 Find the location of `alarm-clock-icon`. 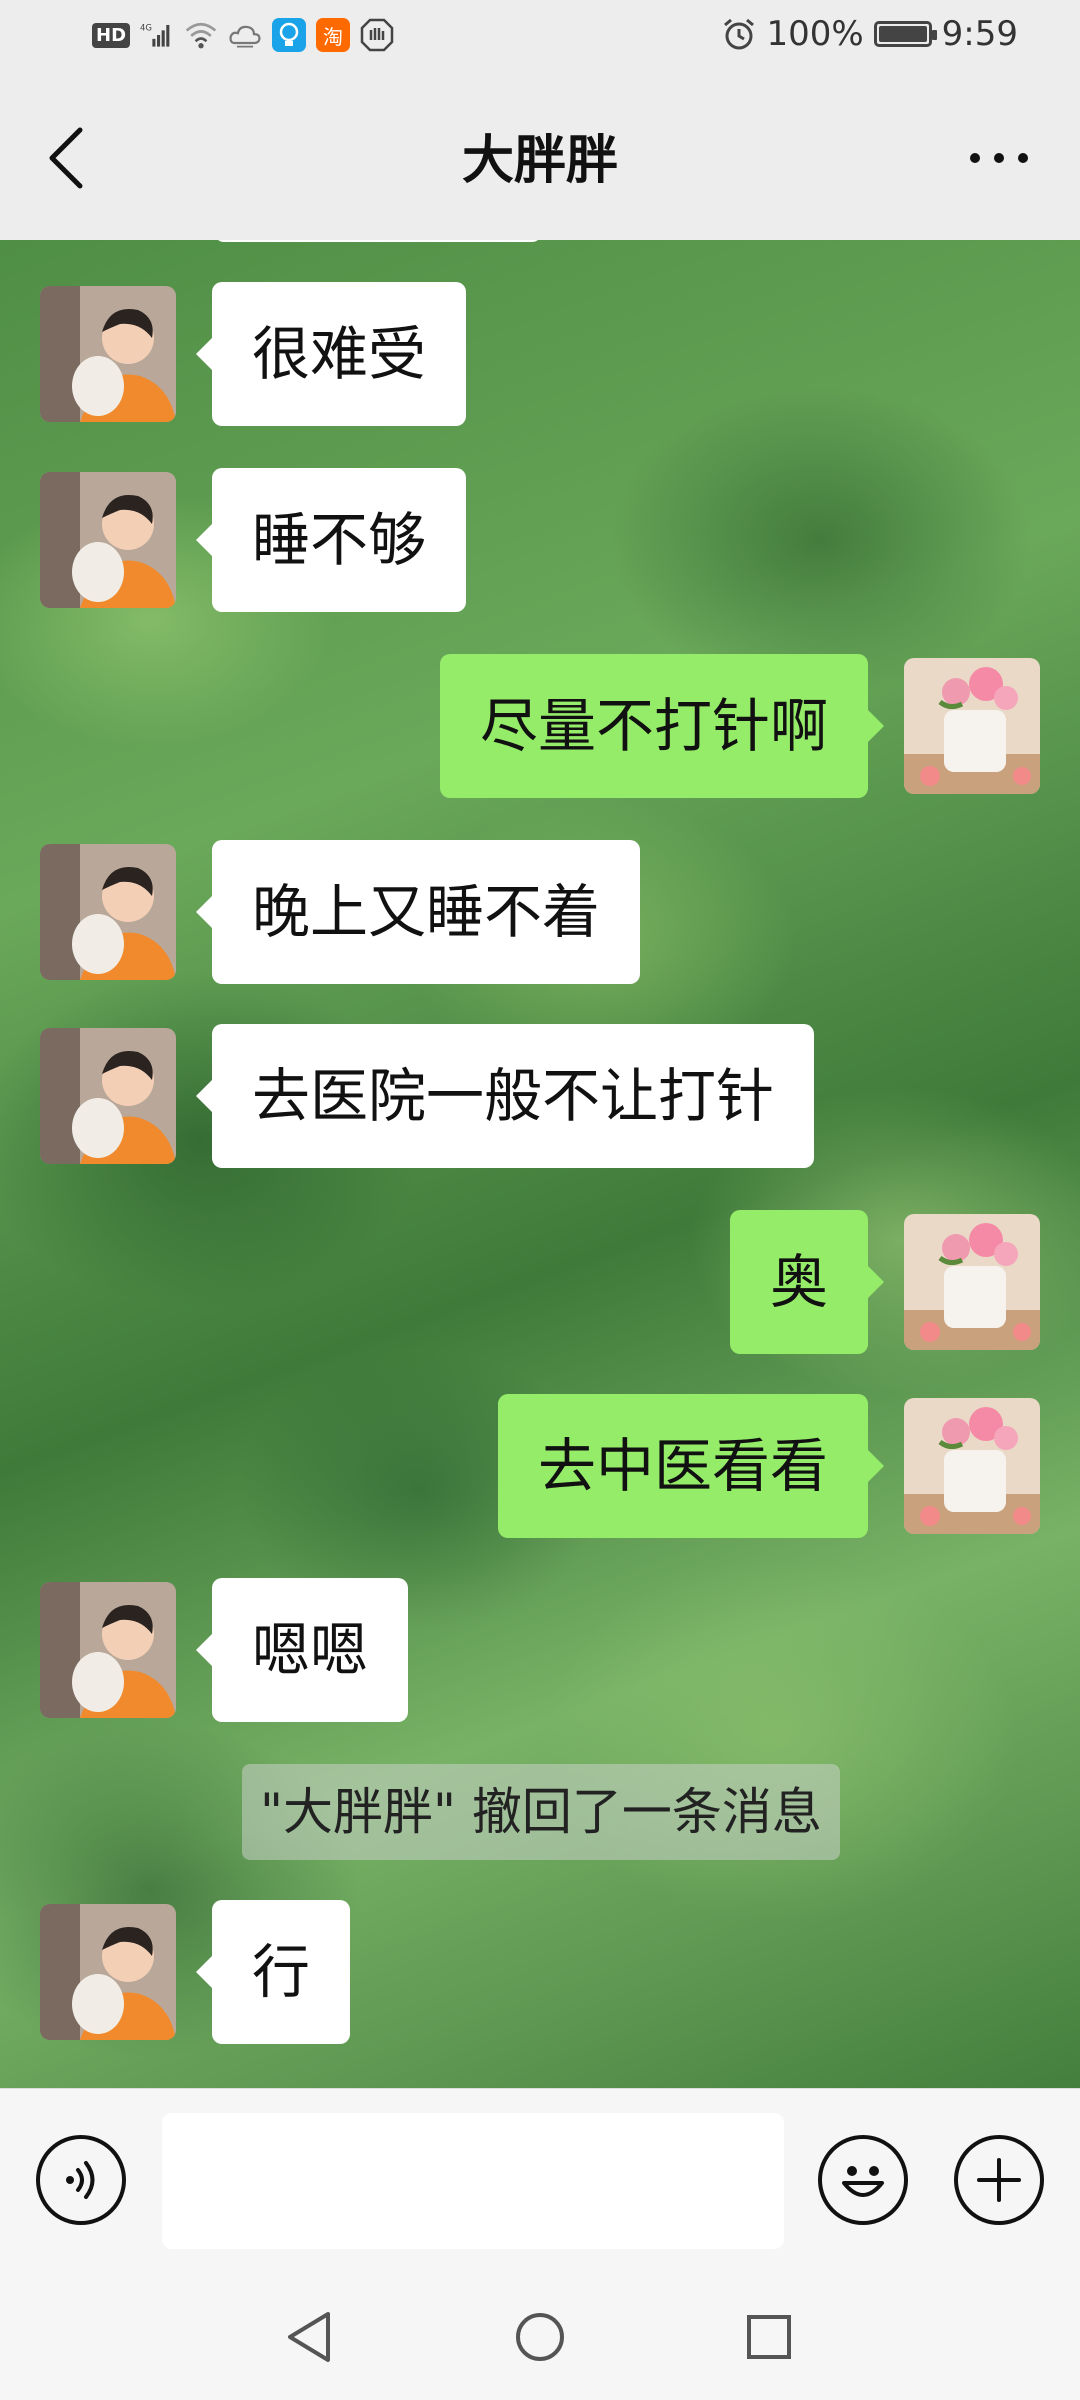

alarm-clock-icon is located at coordinates (739, 34).